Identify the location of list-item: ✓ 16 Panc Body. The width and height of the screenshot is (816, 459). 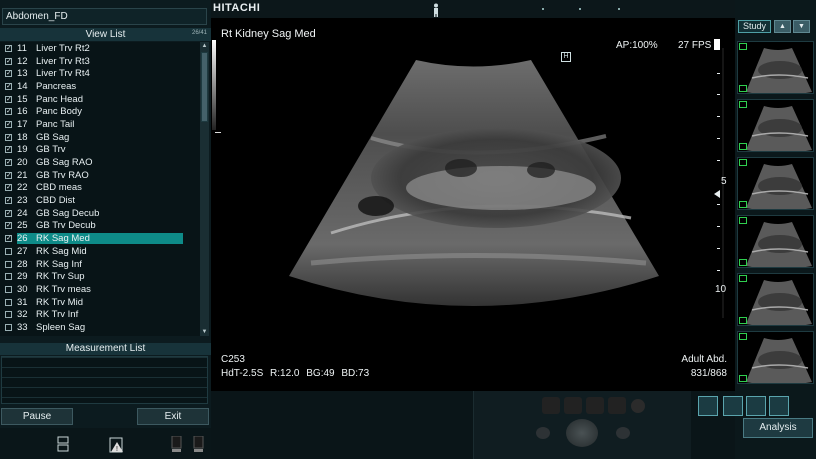
(100, 111).